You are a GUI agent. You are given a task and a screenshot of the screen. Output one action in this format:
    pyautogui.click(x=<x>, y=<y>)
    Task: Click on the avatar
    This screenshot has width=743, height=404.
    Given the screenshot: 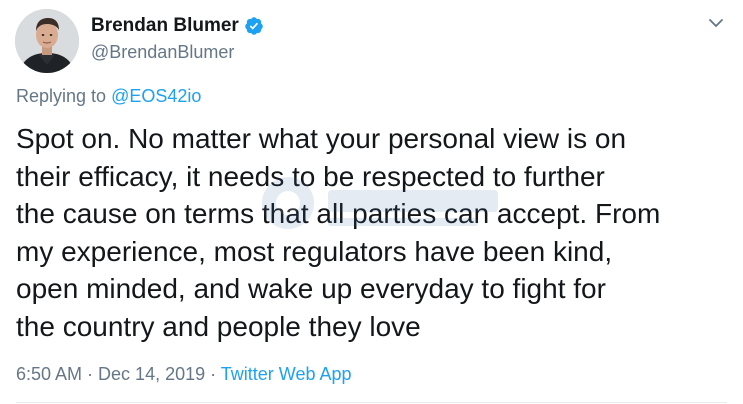 What is the action you would take?
    pyautogui.click(x=47, y=41)
    